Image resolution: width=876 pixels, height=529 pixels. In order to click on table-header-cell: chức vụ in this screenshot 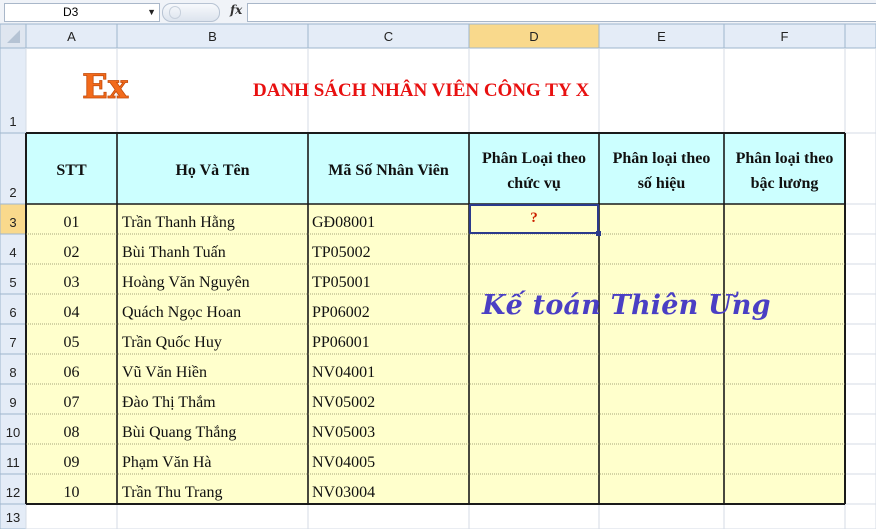, I will do `click(534, 183)`.